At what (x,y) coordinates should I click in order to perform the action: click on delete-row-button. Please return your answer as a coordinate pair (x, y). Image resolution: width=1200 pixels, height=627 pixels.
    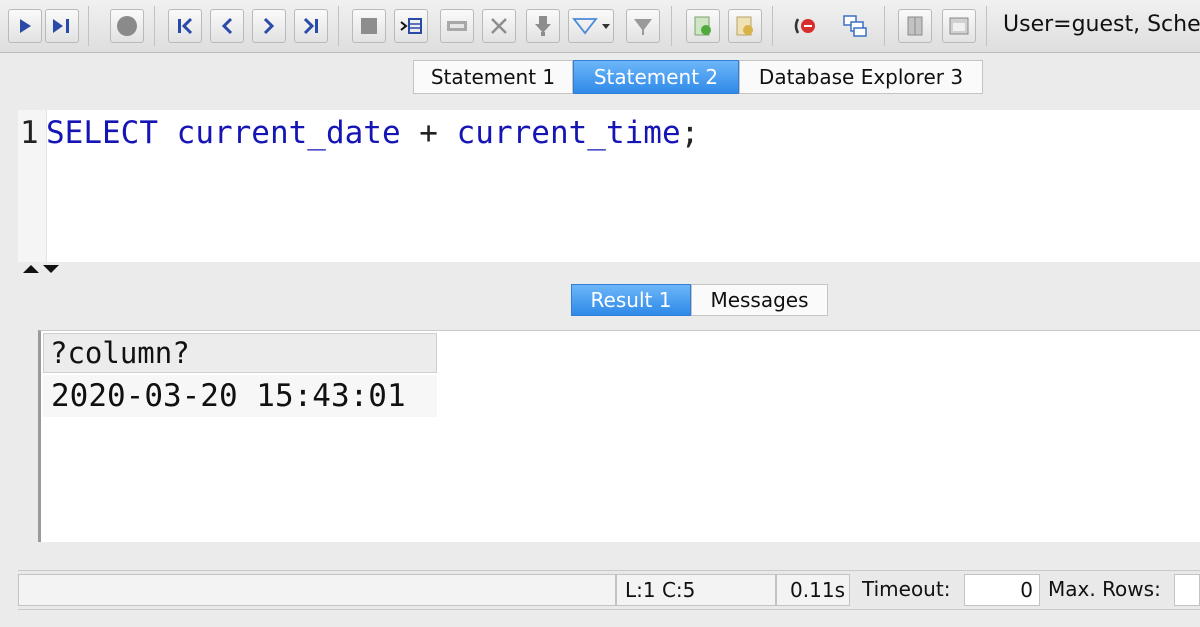
    Looking at the image, I should click on (499, 26).